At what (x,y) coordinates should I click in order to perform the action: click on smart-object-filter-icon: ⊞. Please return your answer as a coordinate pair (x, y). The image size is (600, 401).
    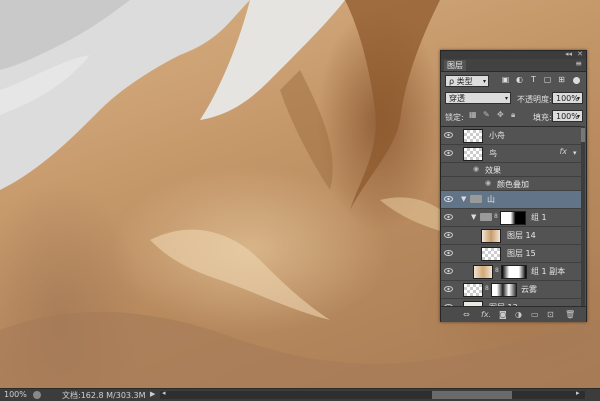
    Looking at the image, I should click on (561, 79).